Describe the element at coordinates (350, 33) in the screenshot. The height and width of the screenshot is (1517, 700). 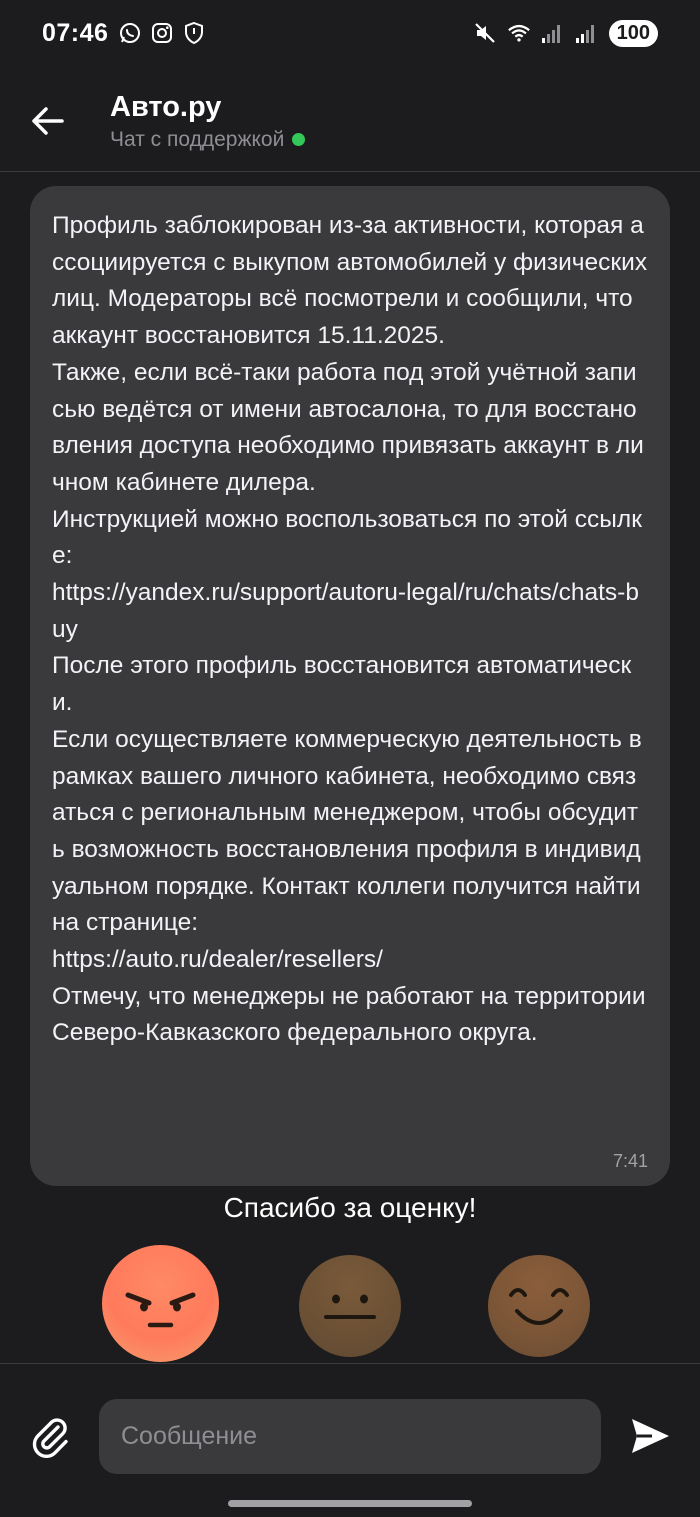
I see `status-bar: 07:46 100` at that location.